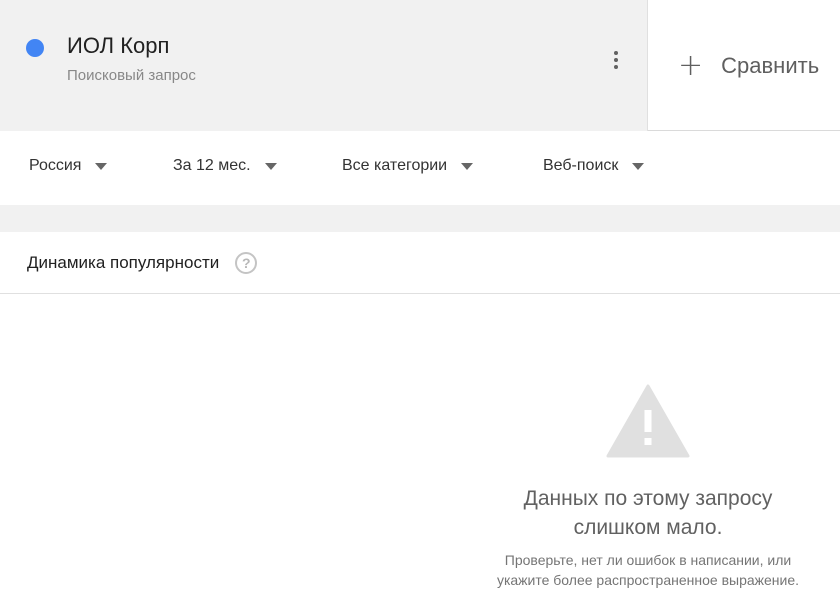 Image resolution: width=840 pixels, height=599 pixels. What do you see at coordinates (581, 165) in the screenshot?
I see `search-type-label: Веб-поиск` at bounding box center [581, 165].